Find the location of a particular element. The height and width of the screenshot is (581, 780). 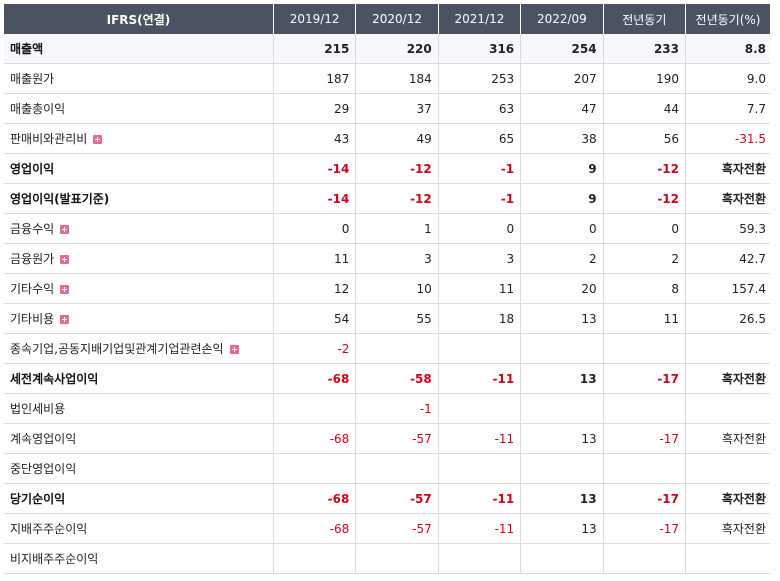

cell-value: 65 is located at coordinates (480, 138).